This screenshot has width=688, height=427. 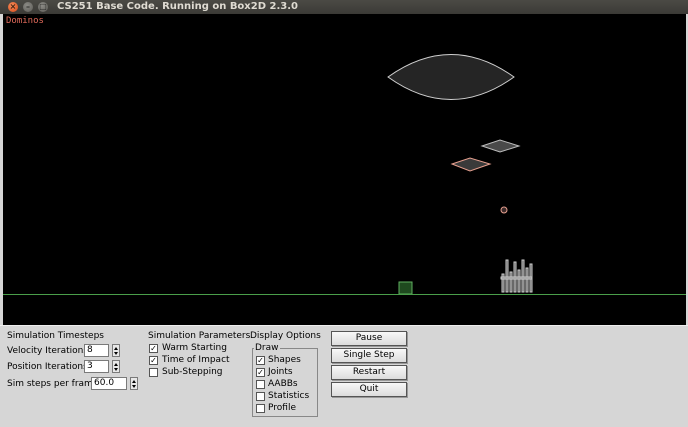 What do you see at coordinates (282, 408) in the screenshot?
I see `profile-label: Profile` at bounding box center [282, 408].